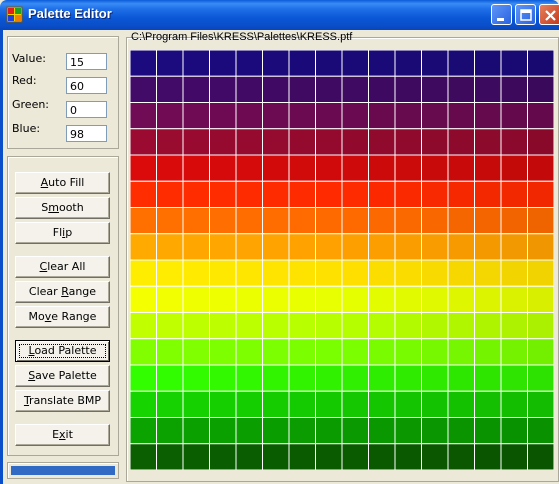  What do you see at coordinates (549, 14) in the screenshot?
I see `close-button` at bounding box center [549, 14].